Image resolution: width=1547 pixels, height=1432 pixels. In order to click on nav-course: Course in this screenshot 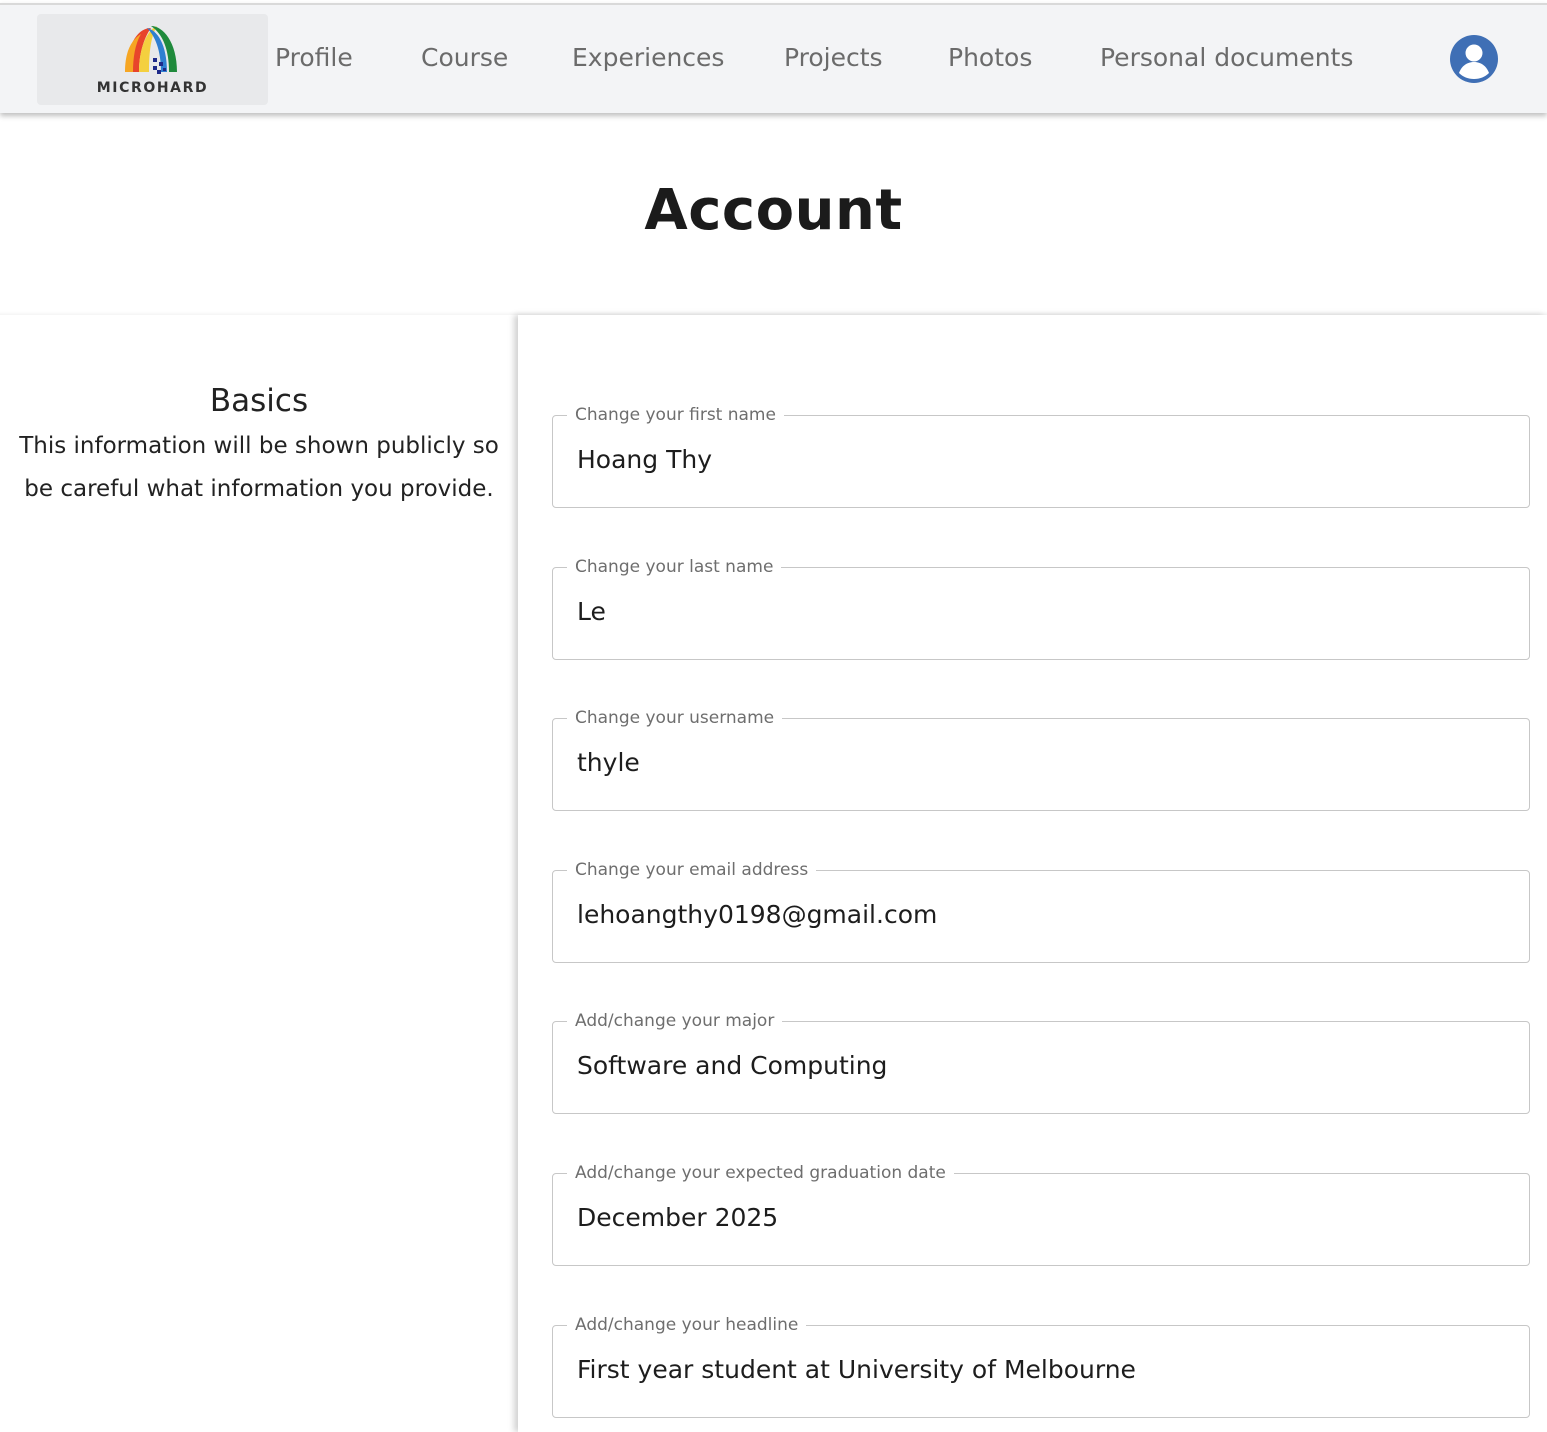, I will do `click(464, 57)`.